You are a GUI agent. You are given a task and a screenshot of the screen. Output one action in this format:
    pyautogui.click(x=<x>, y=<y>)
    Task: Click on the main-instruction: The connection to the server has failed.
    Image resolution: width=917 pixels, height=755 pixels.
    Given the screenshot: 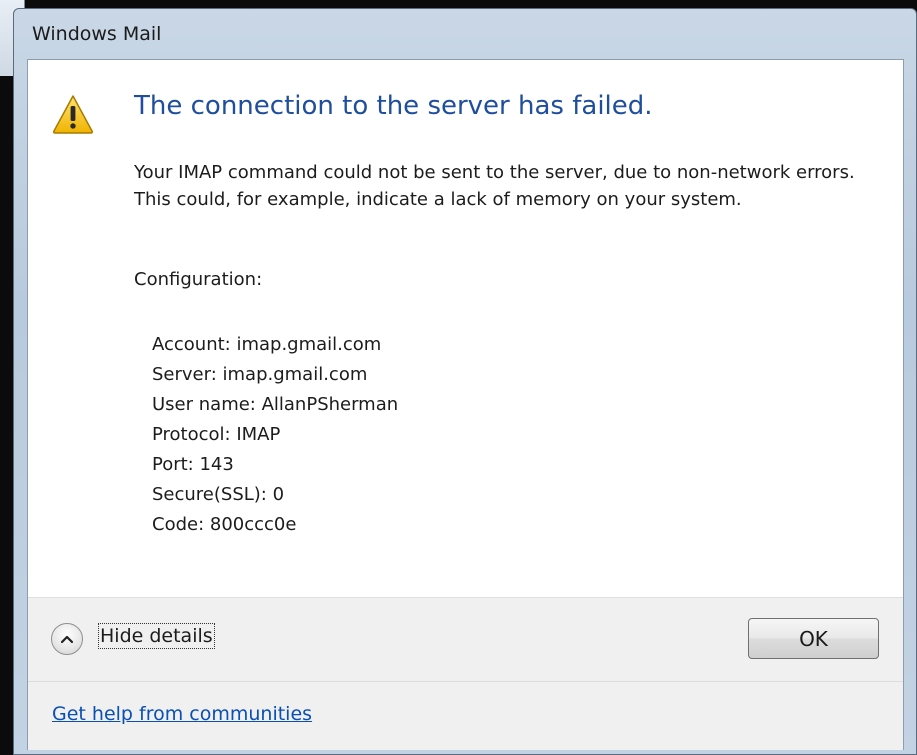 What is the action you would take?
    pyautogui.click(x=393, y=106)
    